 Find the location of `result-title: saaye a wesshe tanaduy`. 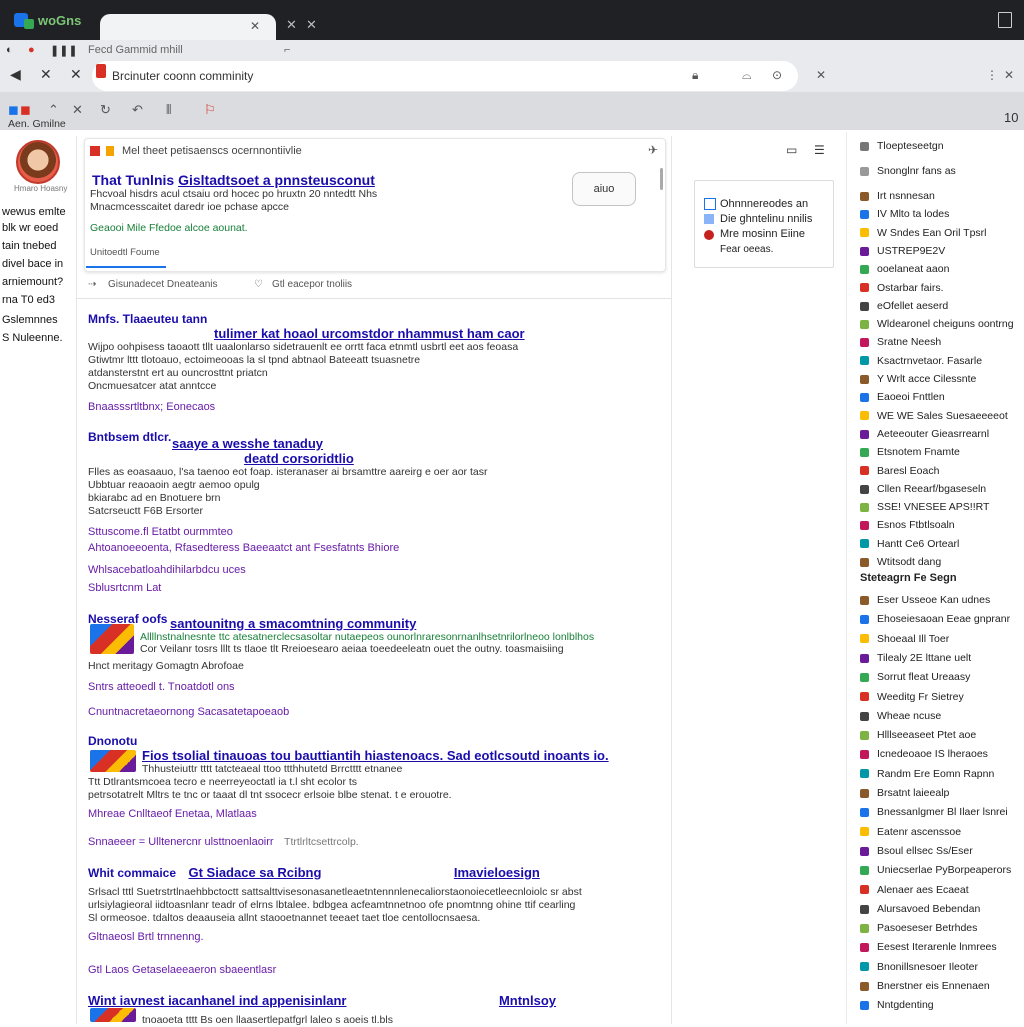

result-title: saaye a wesshe tanaduy is located at coordinates (410, 443).